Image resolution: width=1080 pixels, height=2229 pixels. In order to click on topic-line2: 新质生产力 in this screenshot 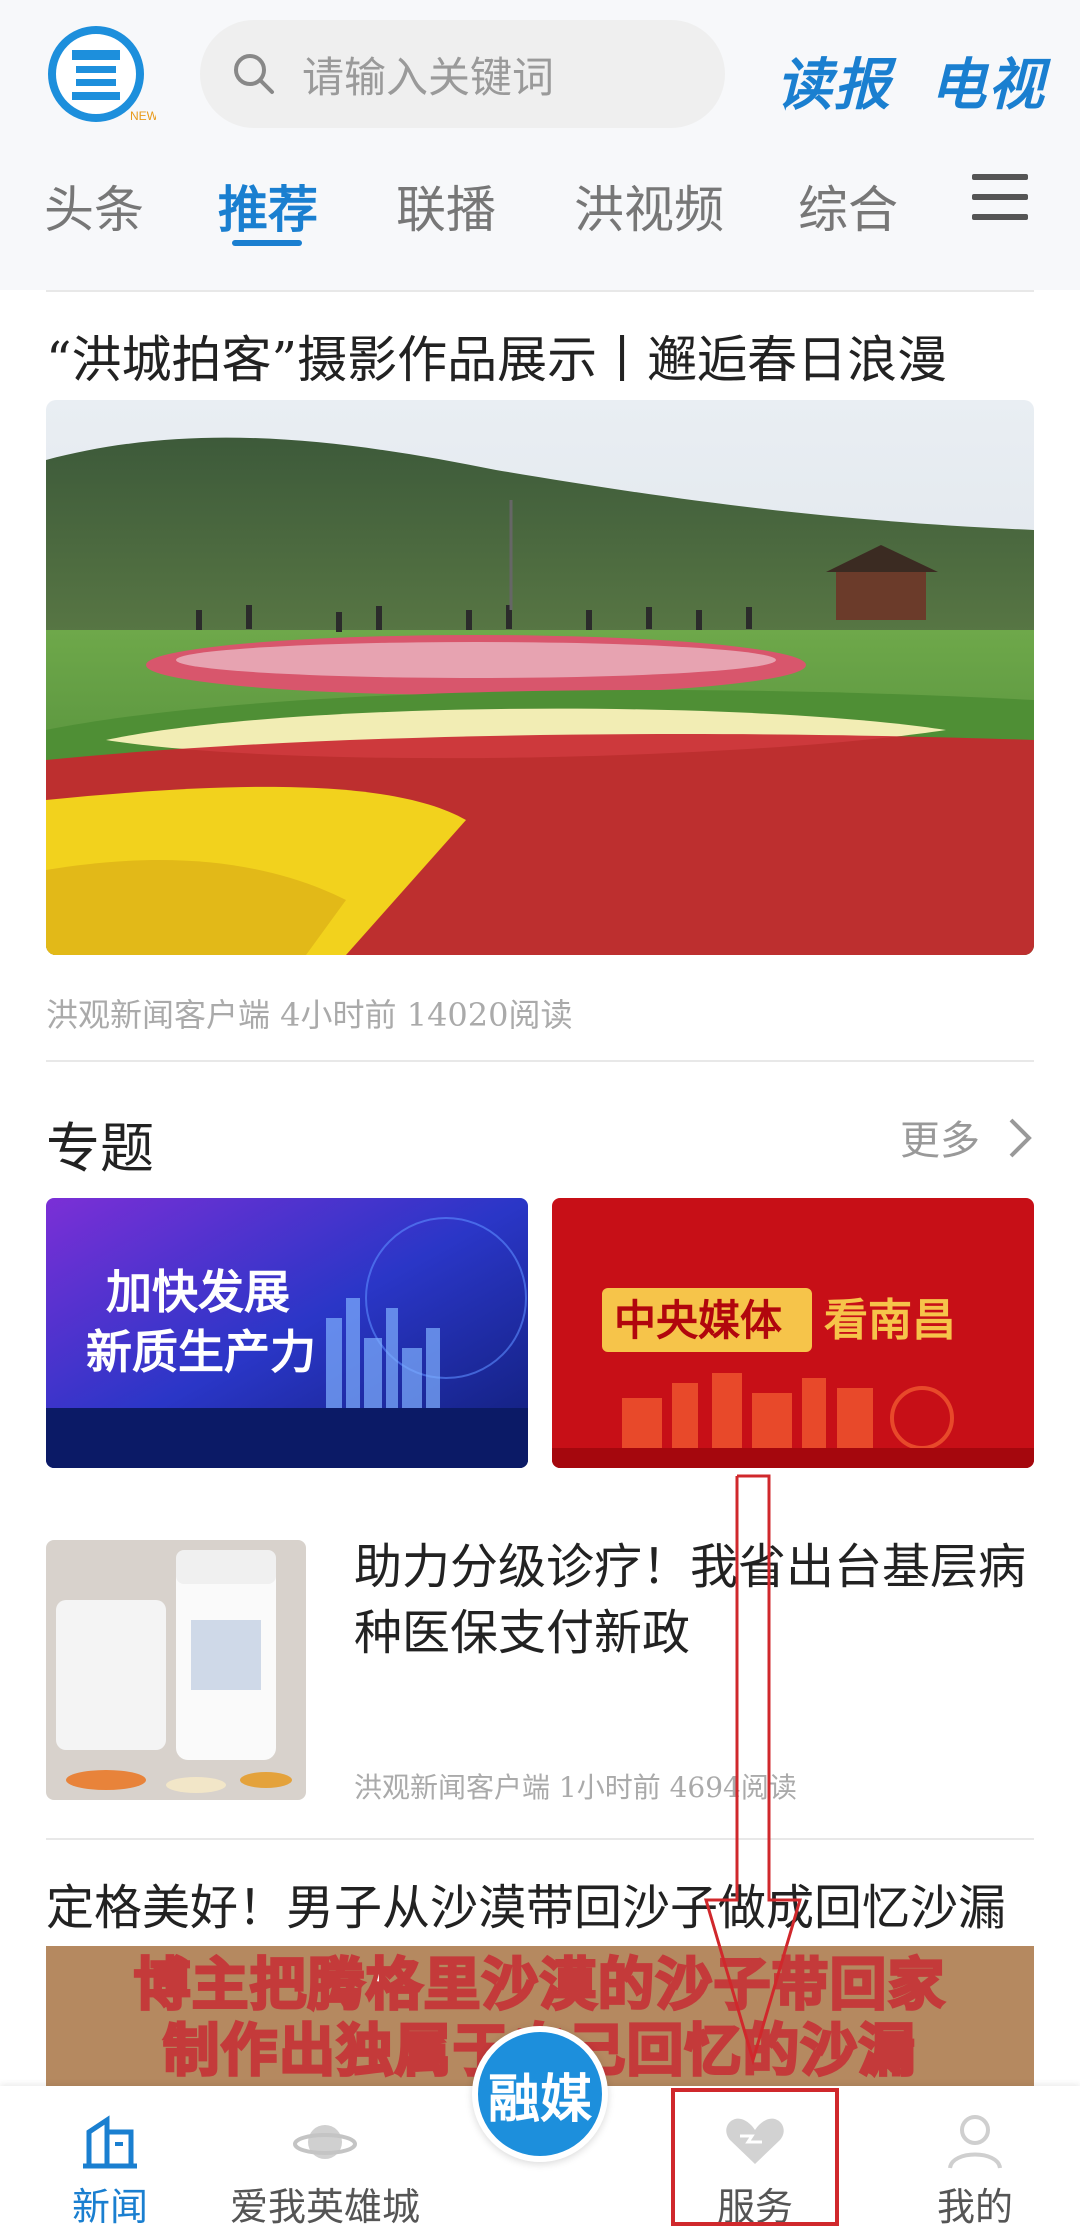, I will do `click(201, 1352)`.